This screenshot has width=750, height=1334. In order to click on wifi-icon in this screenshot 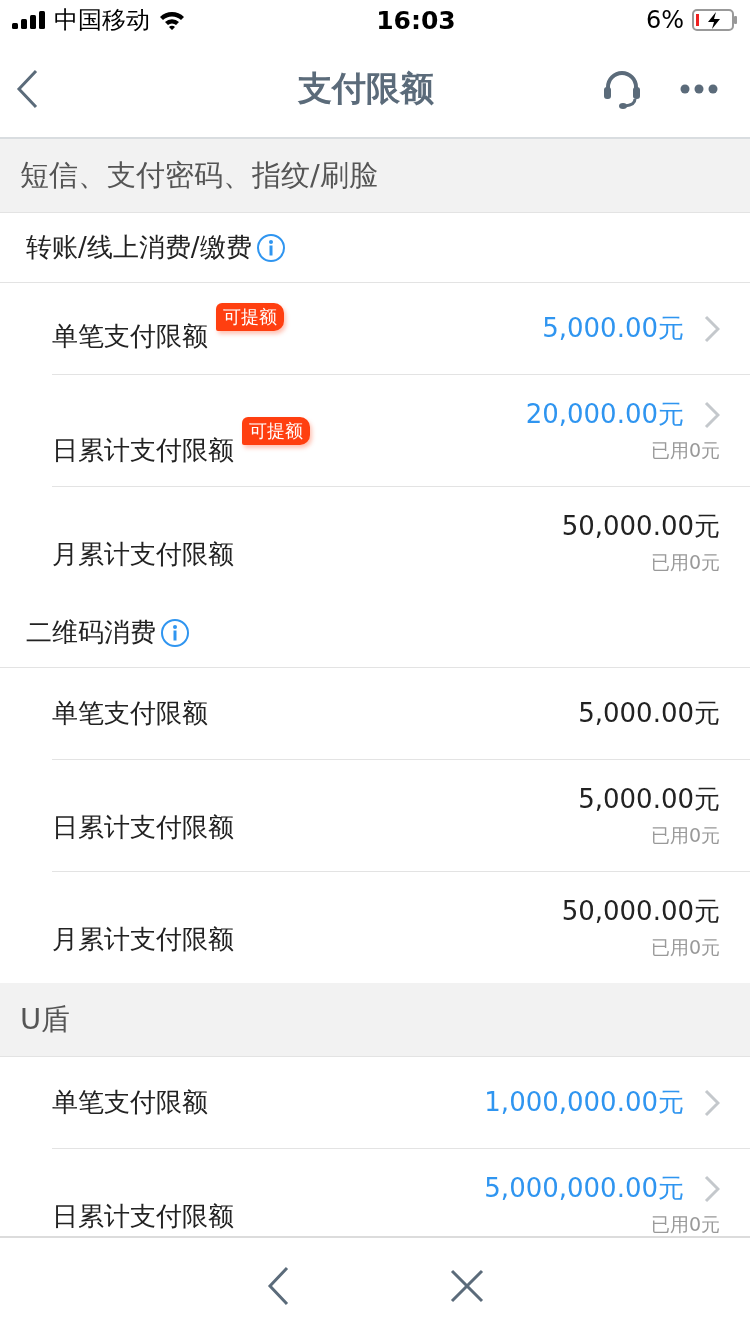, I will do `click(172, 20)`.